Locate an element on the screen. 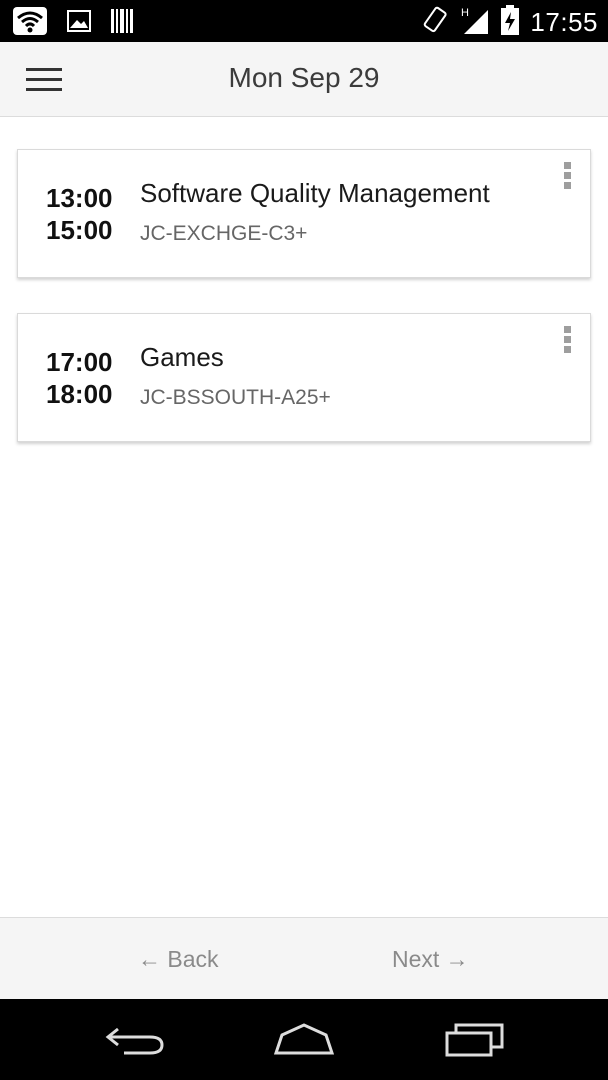  battery-charging-icon is located at coordinates (510, 22).